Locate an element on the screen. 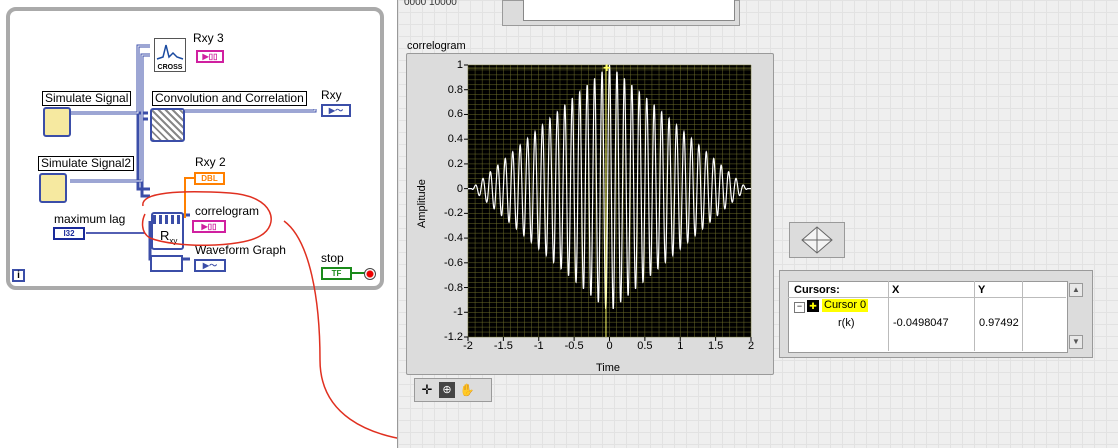 Image resolution: width=1118 pixels, height=448 pixels. correlogram-label: correlogram is located at coordinates (227, 211).